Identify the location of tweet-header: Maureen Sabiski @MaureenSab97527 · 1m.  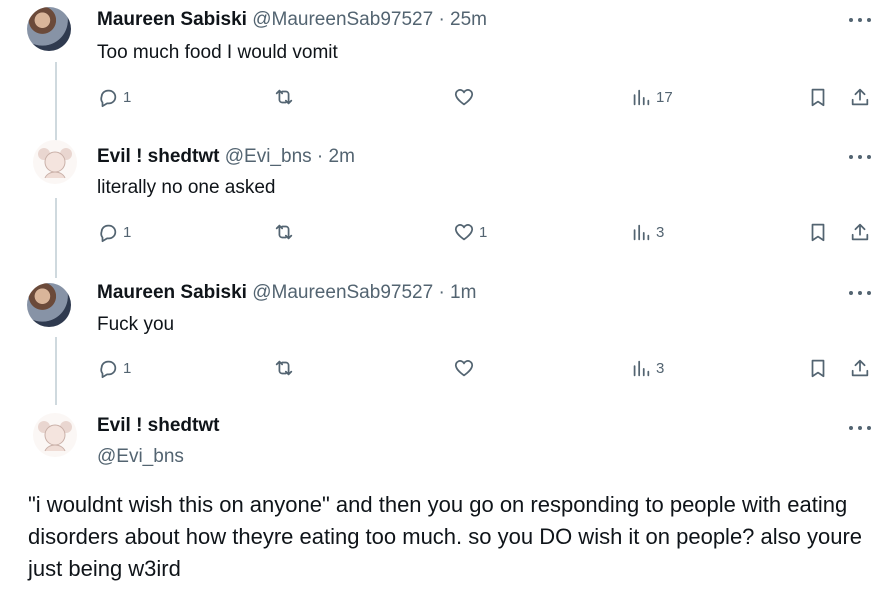
(286, 293).